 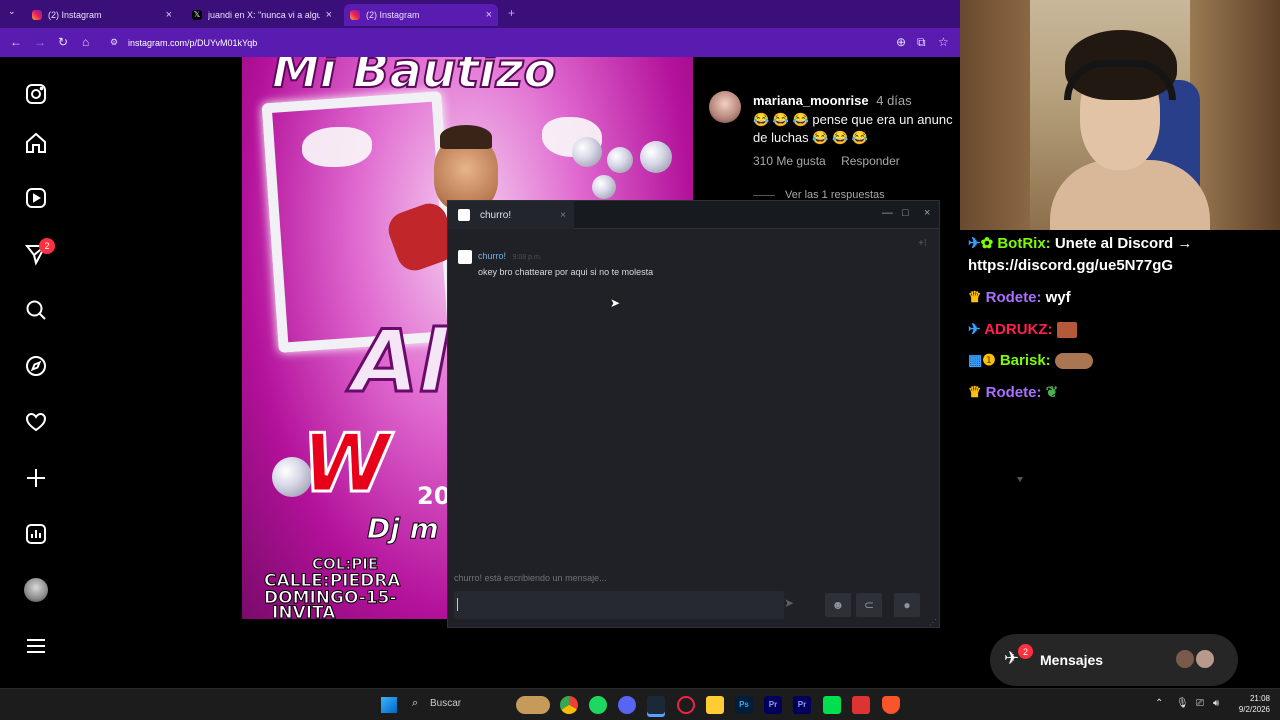 I want to click on messages-label: Mensajes, so click(x=1072, y=660).